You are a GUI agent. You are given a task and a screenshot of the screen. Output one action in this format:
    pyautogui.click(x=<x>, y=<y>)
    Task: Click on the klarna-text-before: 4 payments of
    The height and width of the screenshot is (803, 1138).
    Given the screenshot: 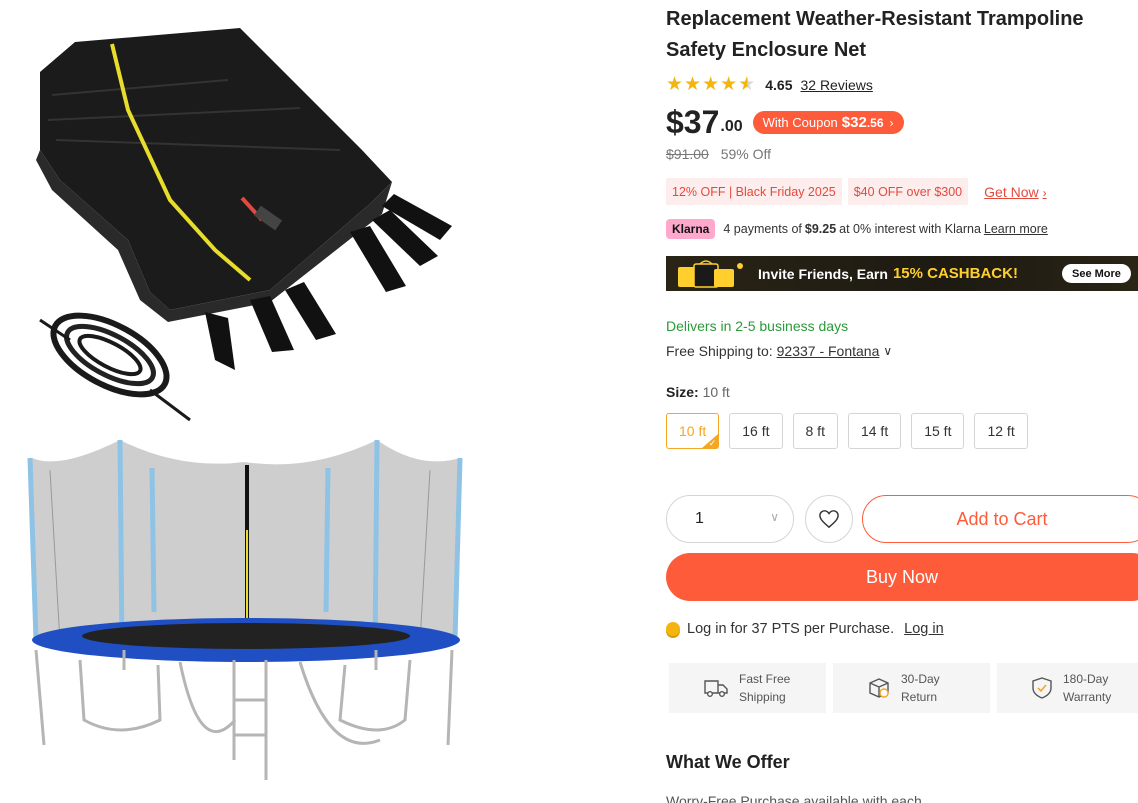 What is the action you would take?
    pyautogui.click(x=762, y=229)
    